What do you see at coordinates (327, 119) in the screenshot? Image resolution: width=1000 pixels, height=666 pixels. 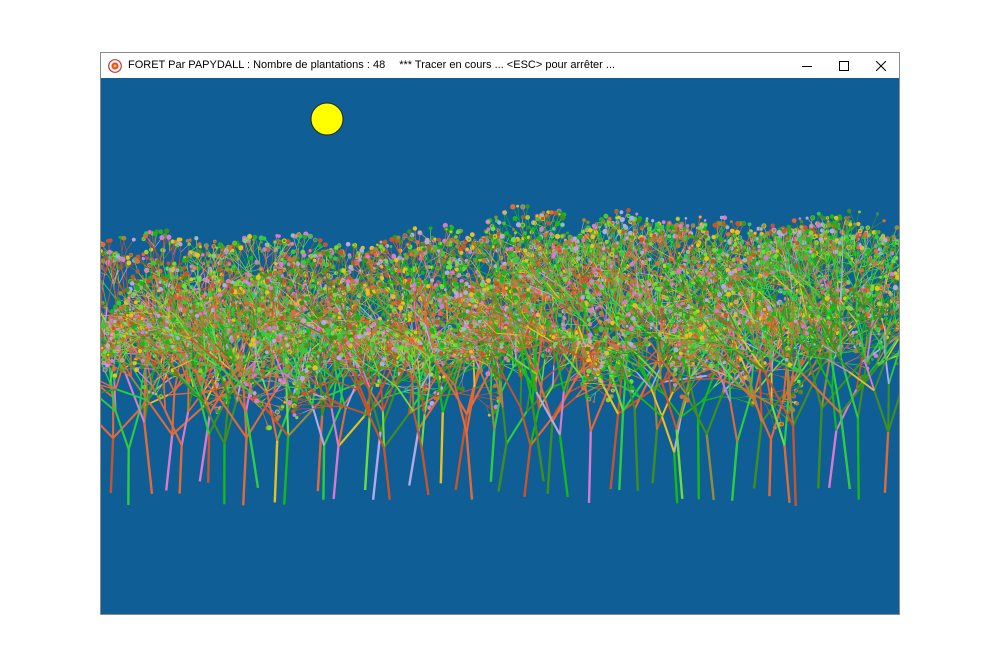 I see `sun` at bounding box center [327, 119].